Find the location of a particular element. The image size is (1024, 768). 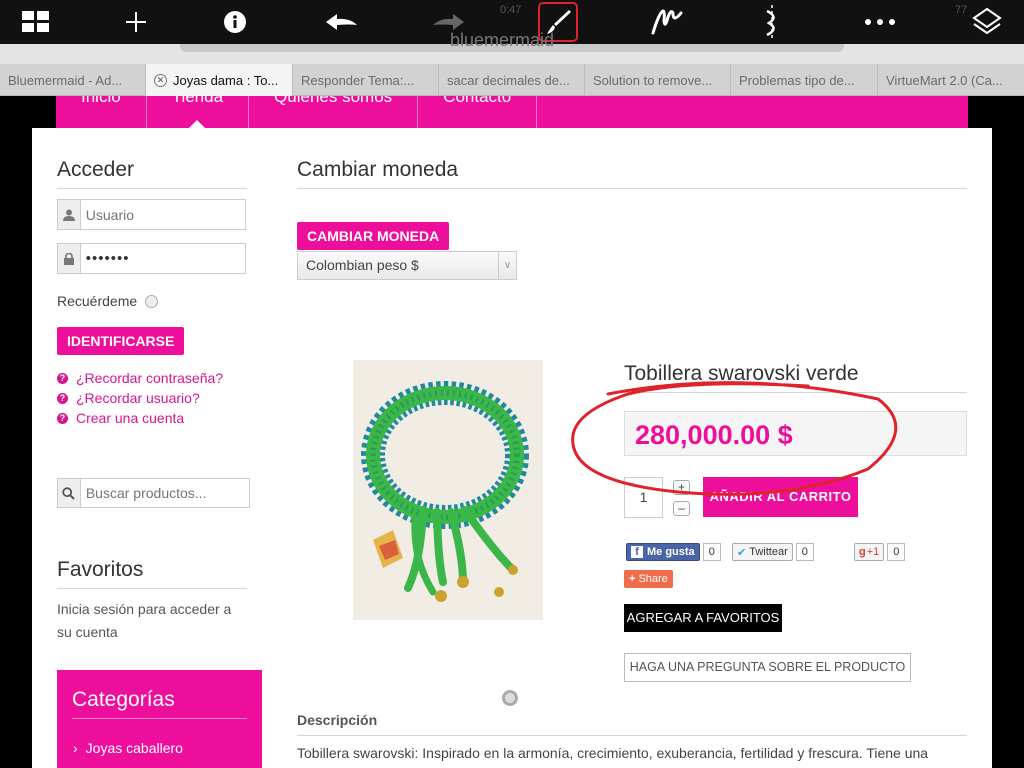

twitter-share: ✔ Twittear 0 is located at coordinates (773, 552).